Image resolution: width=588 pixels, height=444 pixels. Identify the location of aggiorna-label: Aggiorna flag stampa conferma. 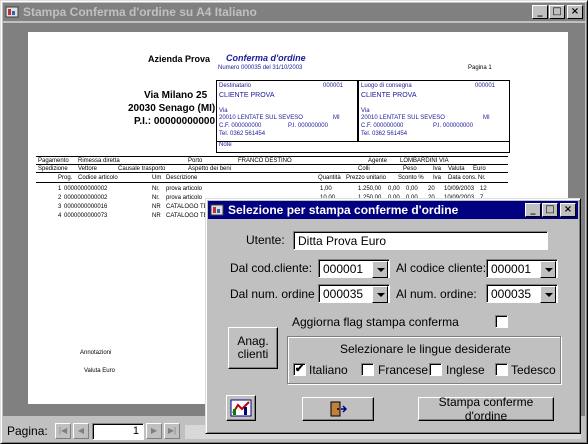
(375, 322).